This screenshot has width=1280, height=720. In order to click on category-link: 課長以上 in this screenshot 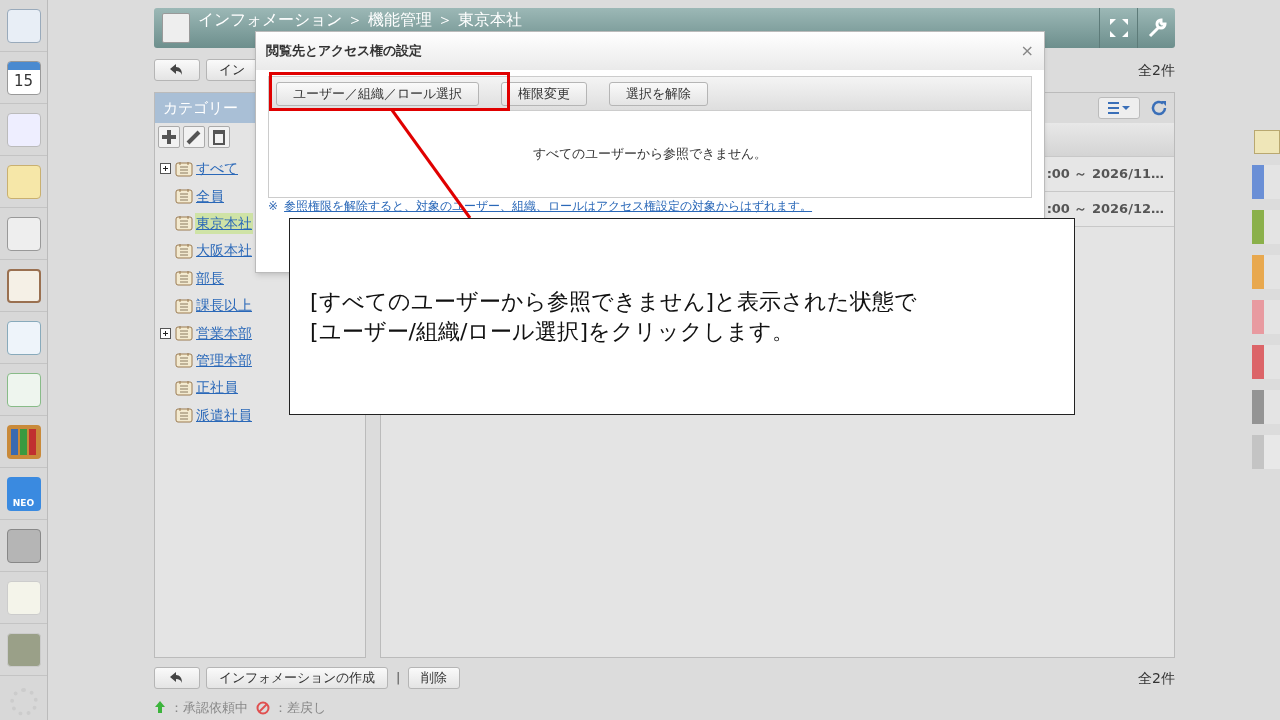, I will do `click(224, 306)`.